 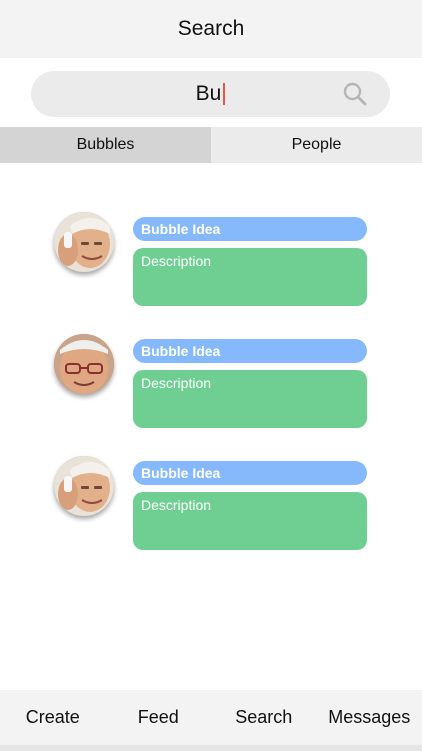 What do you see at coordinates (211, 748) in the screenshot?
I see `bottom-divider` at bounding box center [211, 748].